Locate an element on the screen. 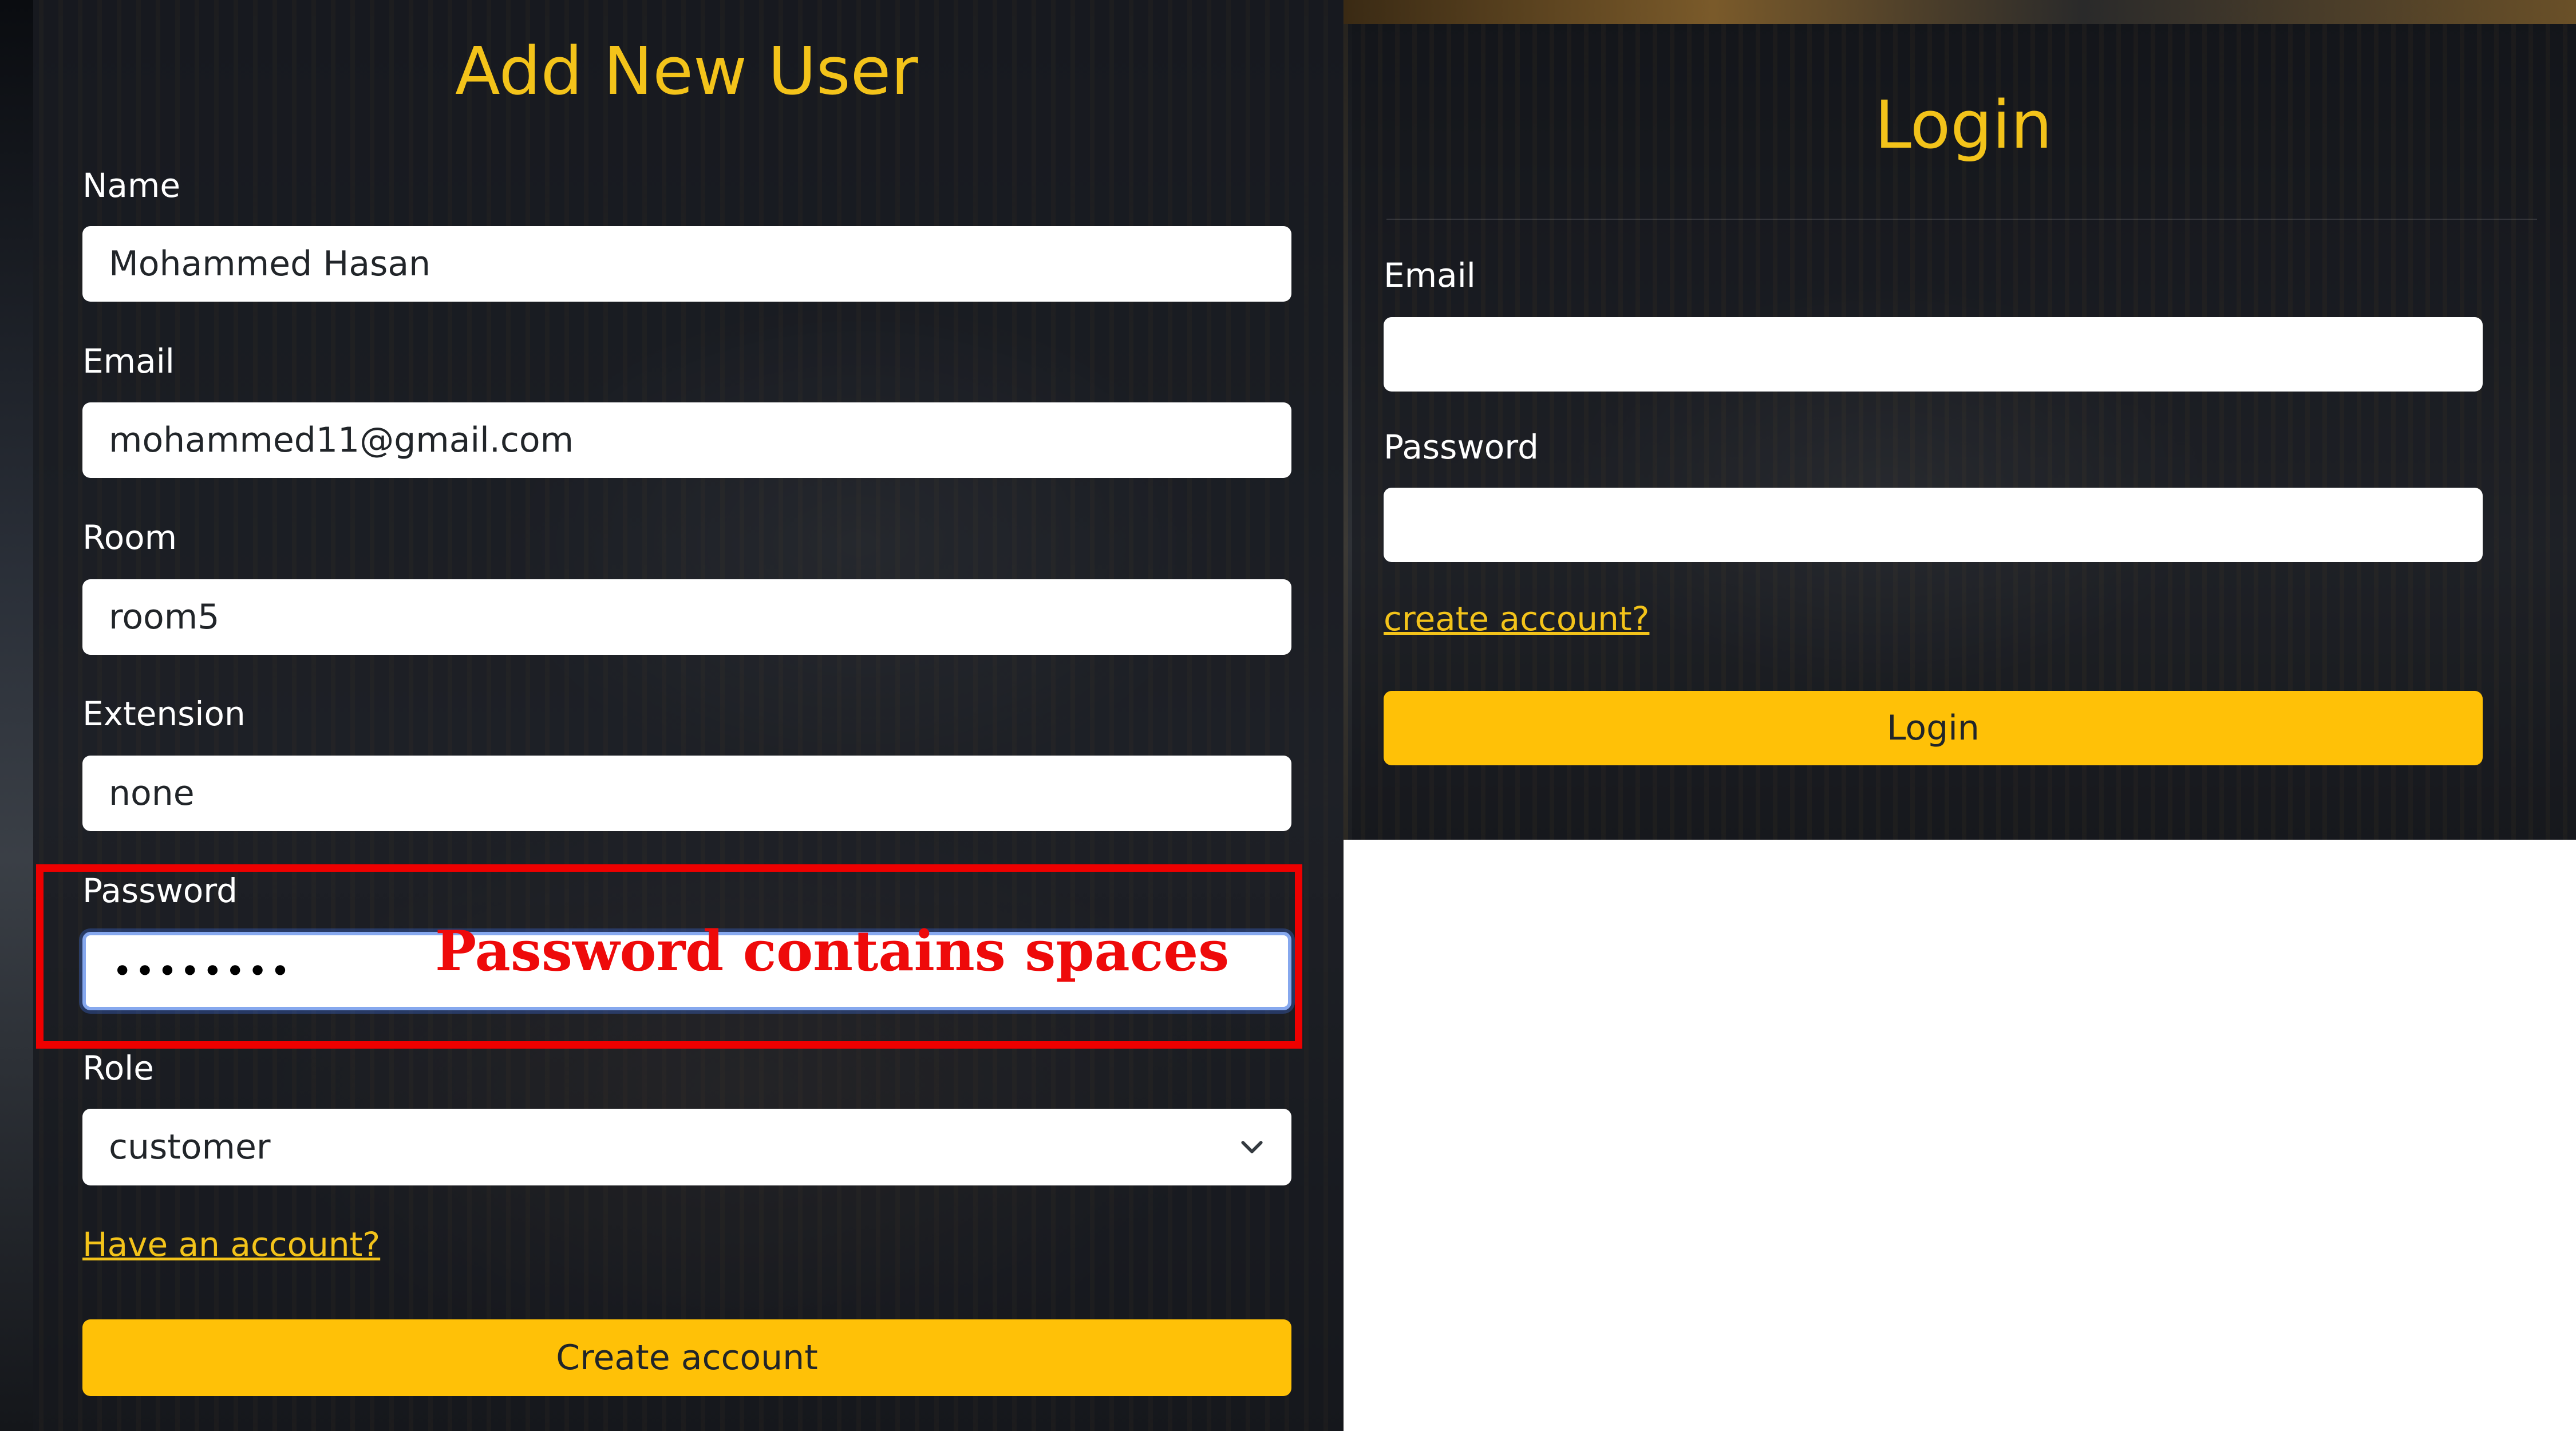  login-password-label: Password is located at coordinates (1461, 447).